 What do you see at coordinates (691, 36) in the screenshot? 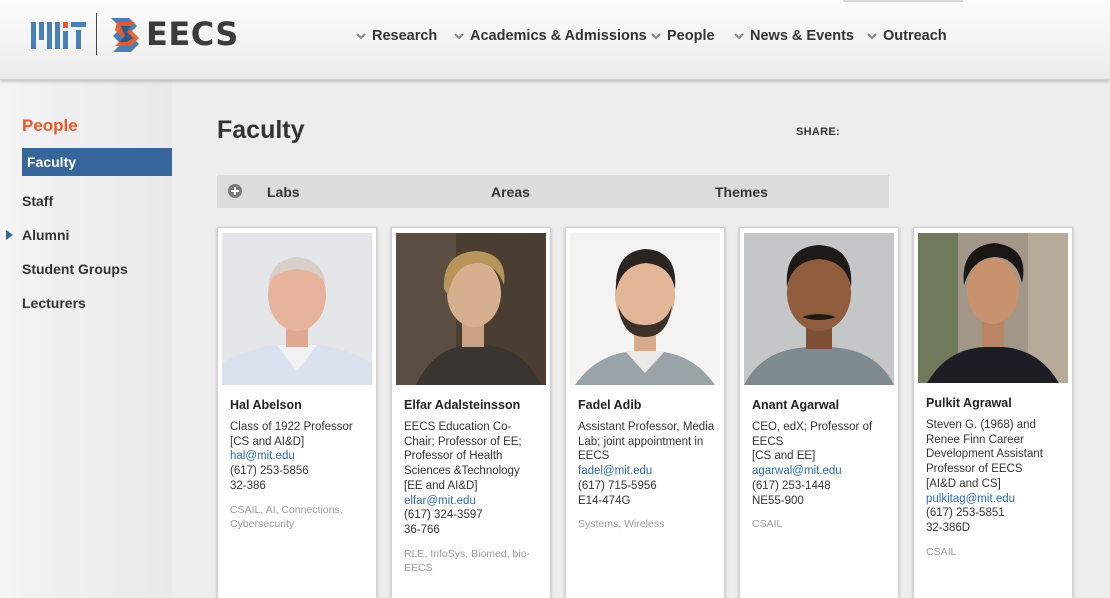
I see `nav-label: People` at bounding box center [691, 36].